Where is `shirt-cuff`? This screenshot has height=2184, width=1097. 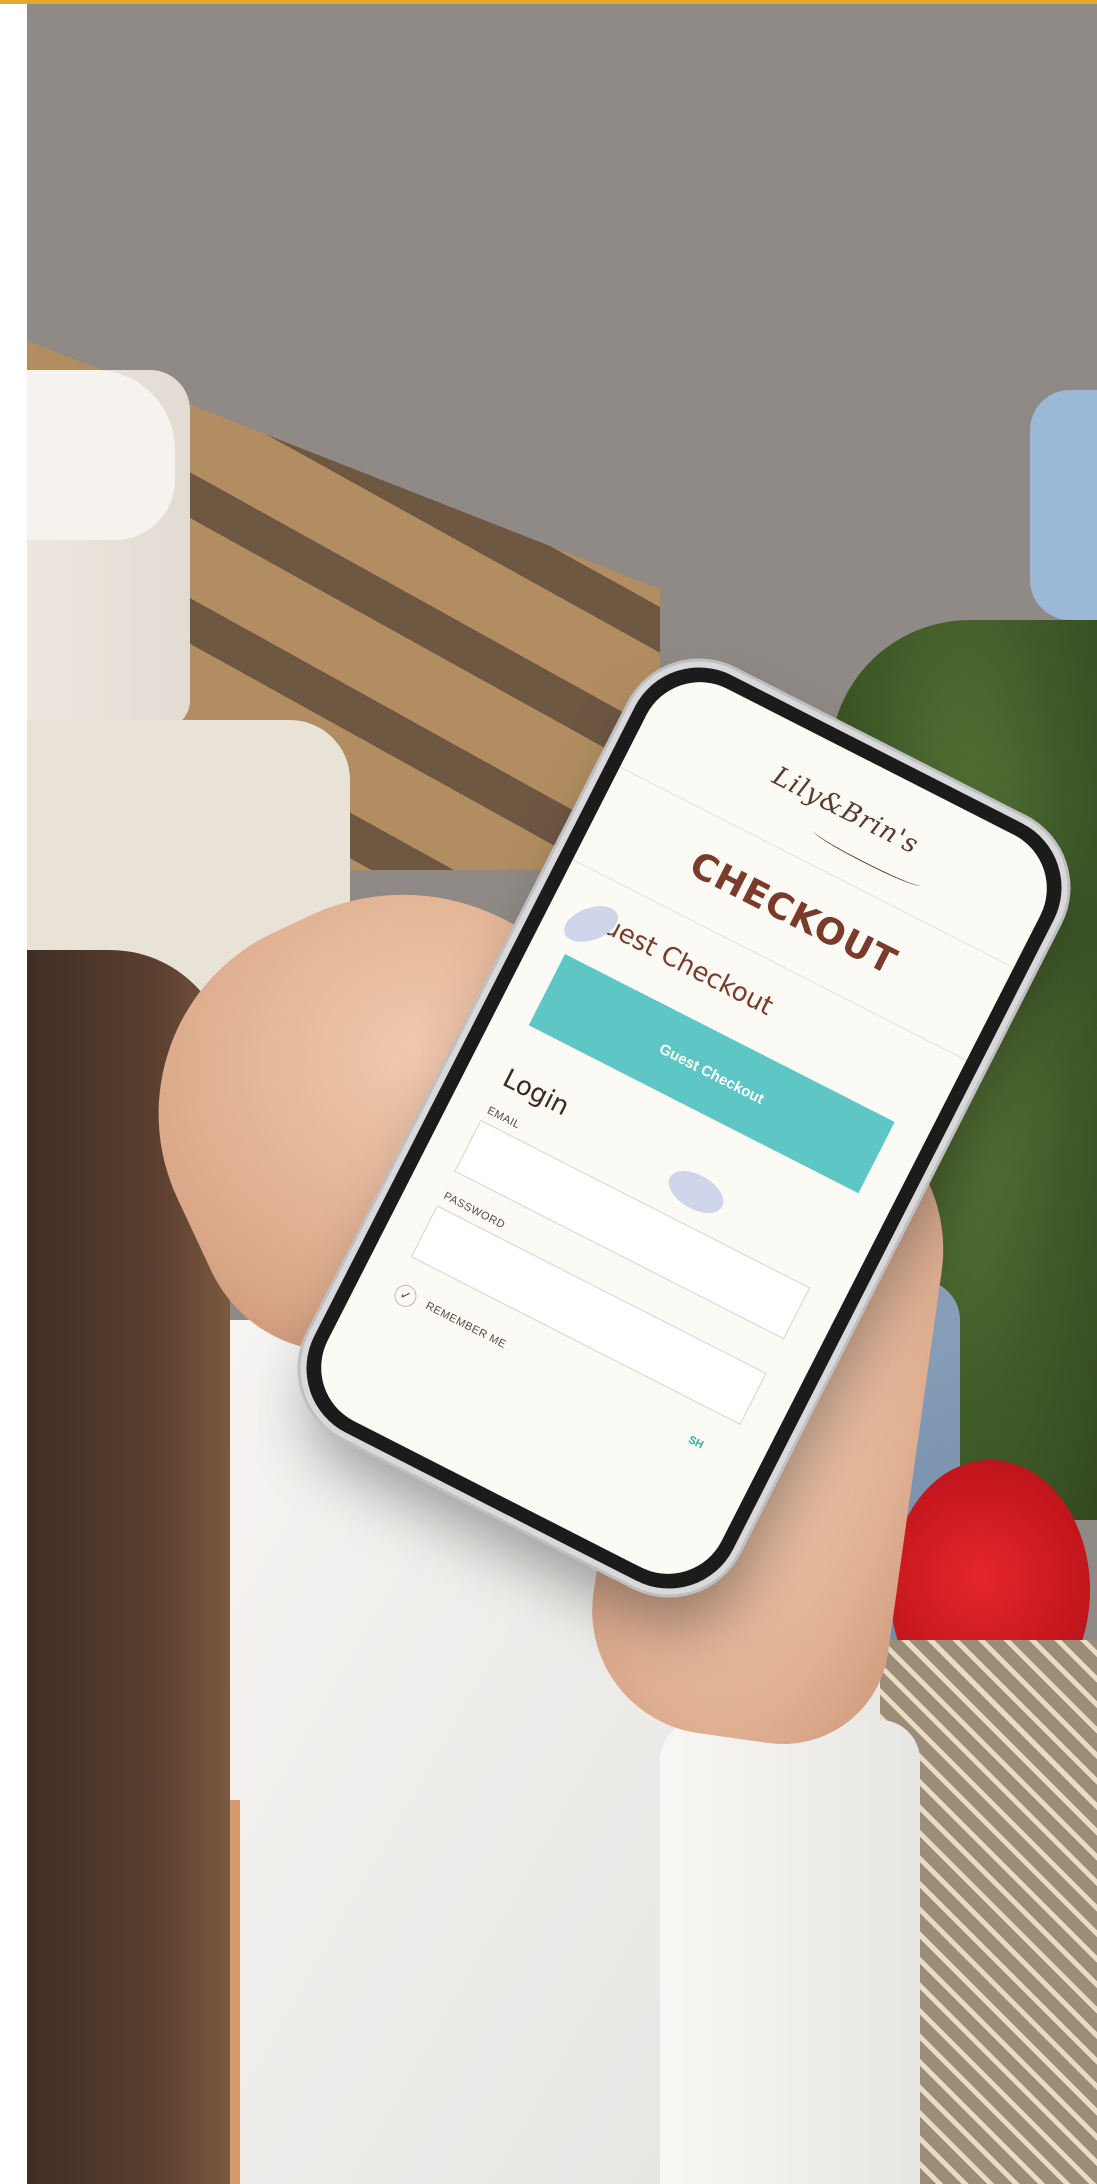 shirt-cuff is located at coordinates (790, 1952).